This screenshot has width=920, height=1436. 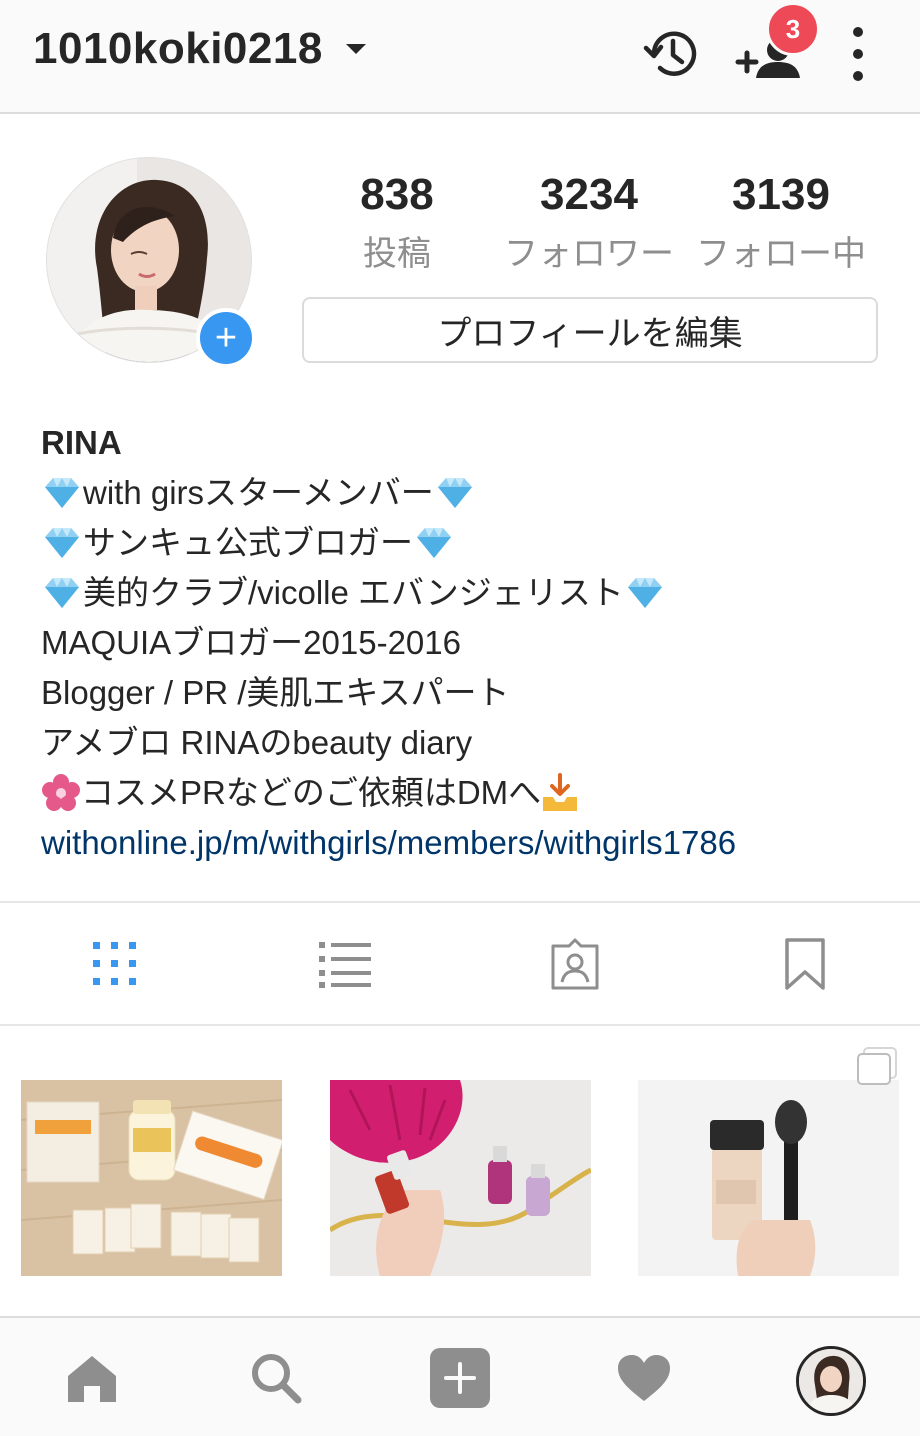 I want to click on tagged-person-icon, so click(x=575, y=964).